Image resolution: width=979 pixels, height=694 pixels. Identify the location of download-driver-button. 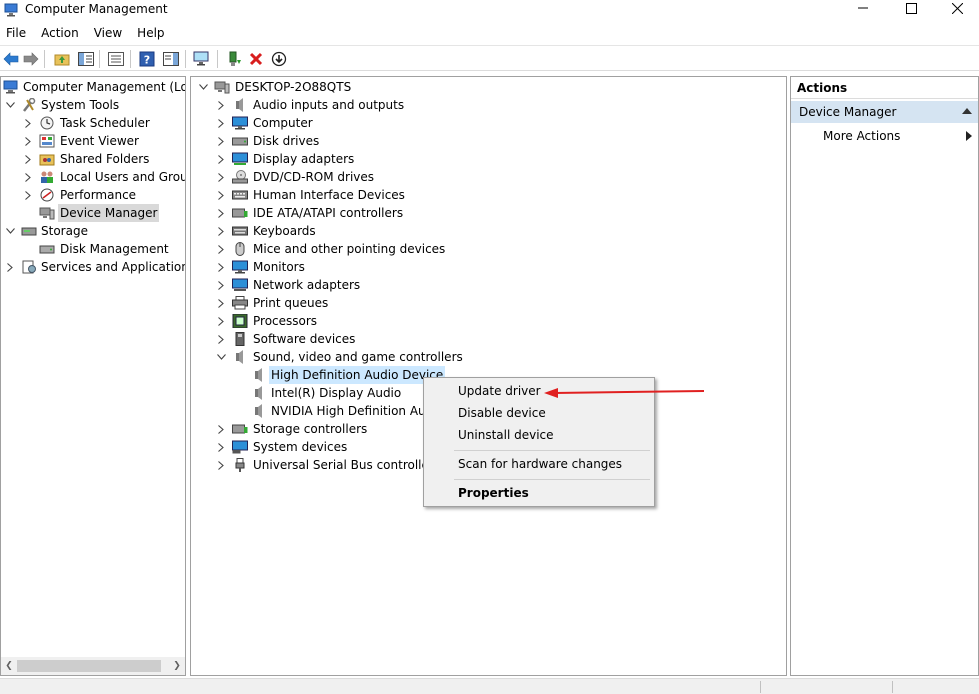
(278, 58).